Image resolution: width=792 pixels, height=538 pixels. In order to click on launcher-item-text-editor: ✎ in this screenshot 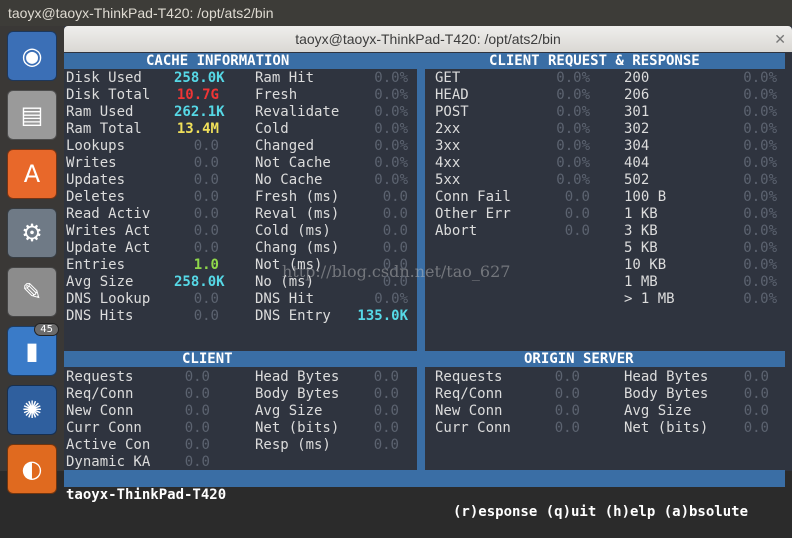, I will do `click(32, 292)`.